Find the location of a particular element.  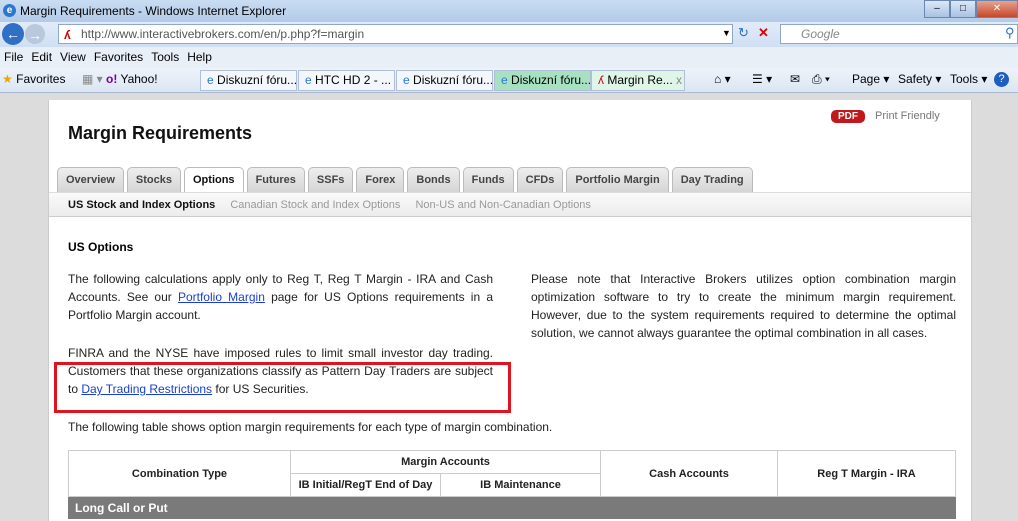

maximize-button: □ is located at coordinates (963, 9).